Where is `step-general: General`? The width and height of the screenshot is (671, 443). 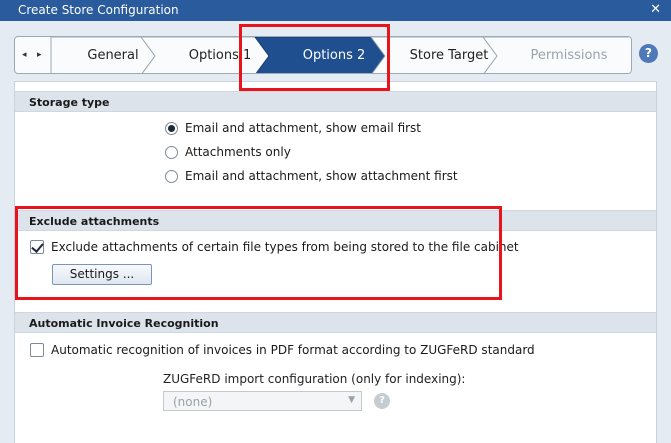 step-general: General is located at coordinates (113, 55).